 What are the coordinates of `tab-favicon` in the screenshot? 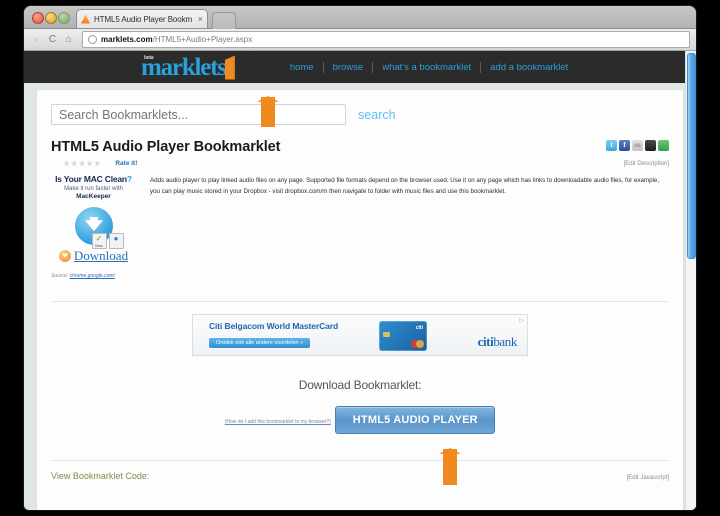 It's located at (85, 19).